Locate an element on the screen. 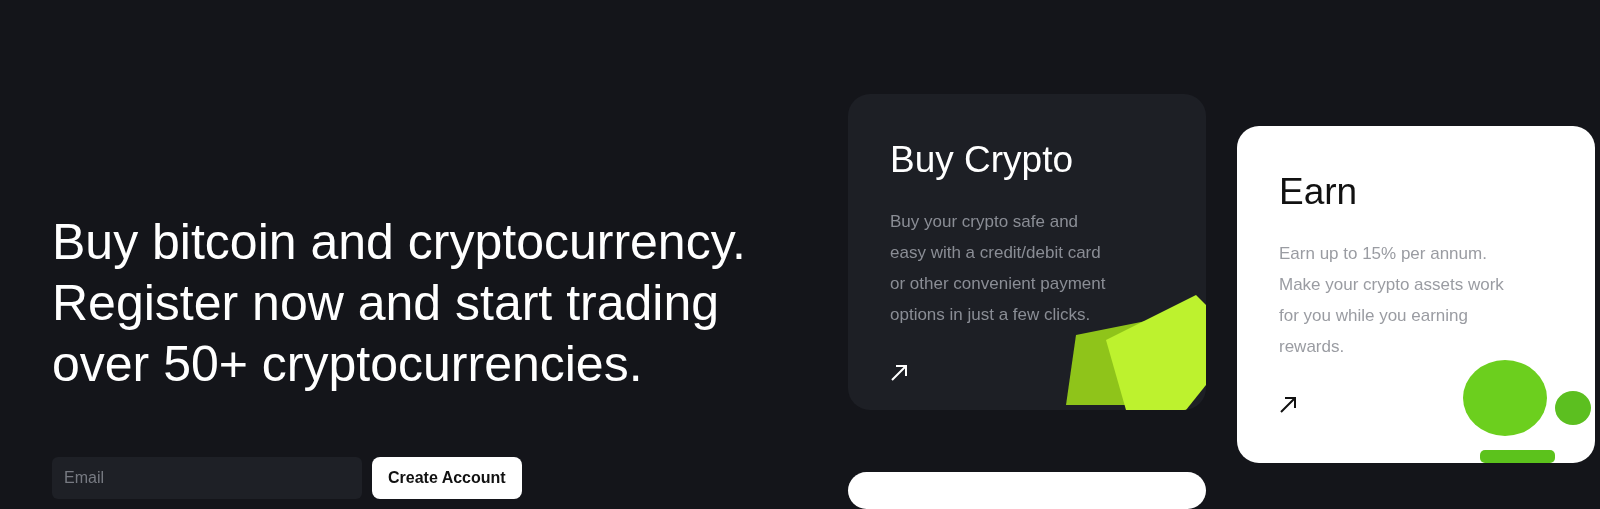  card-title: Buy Crypto is located at coordinates (982, 160).